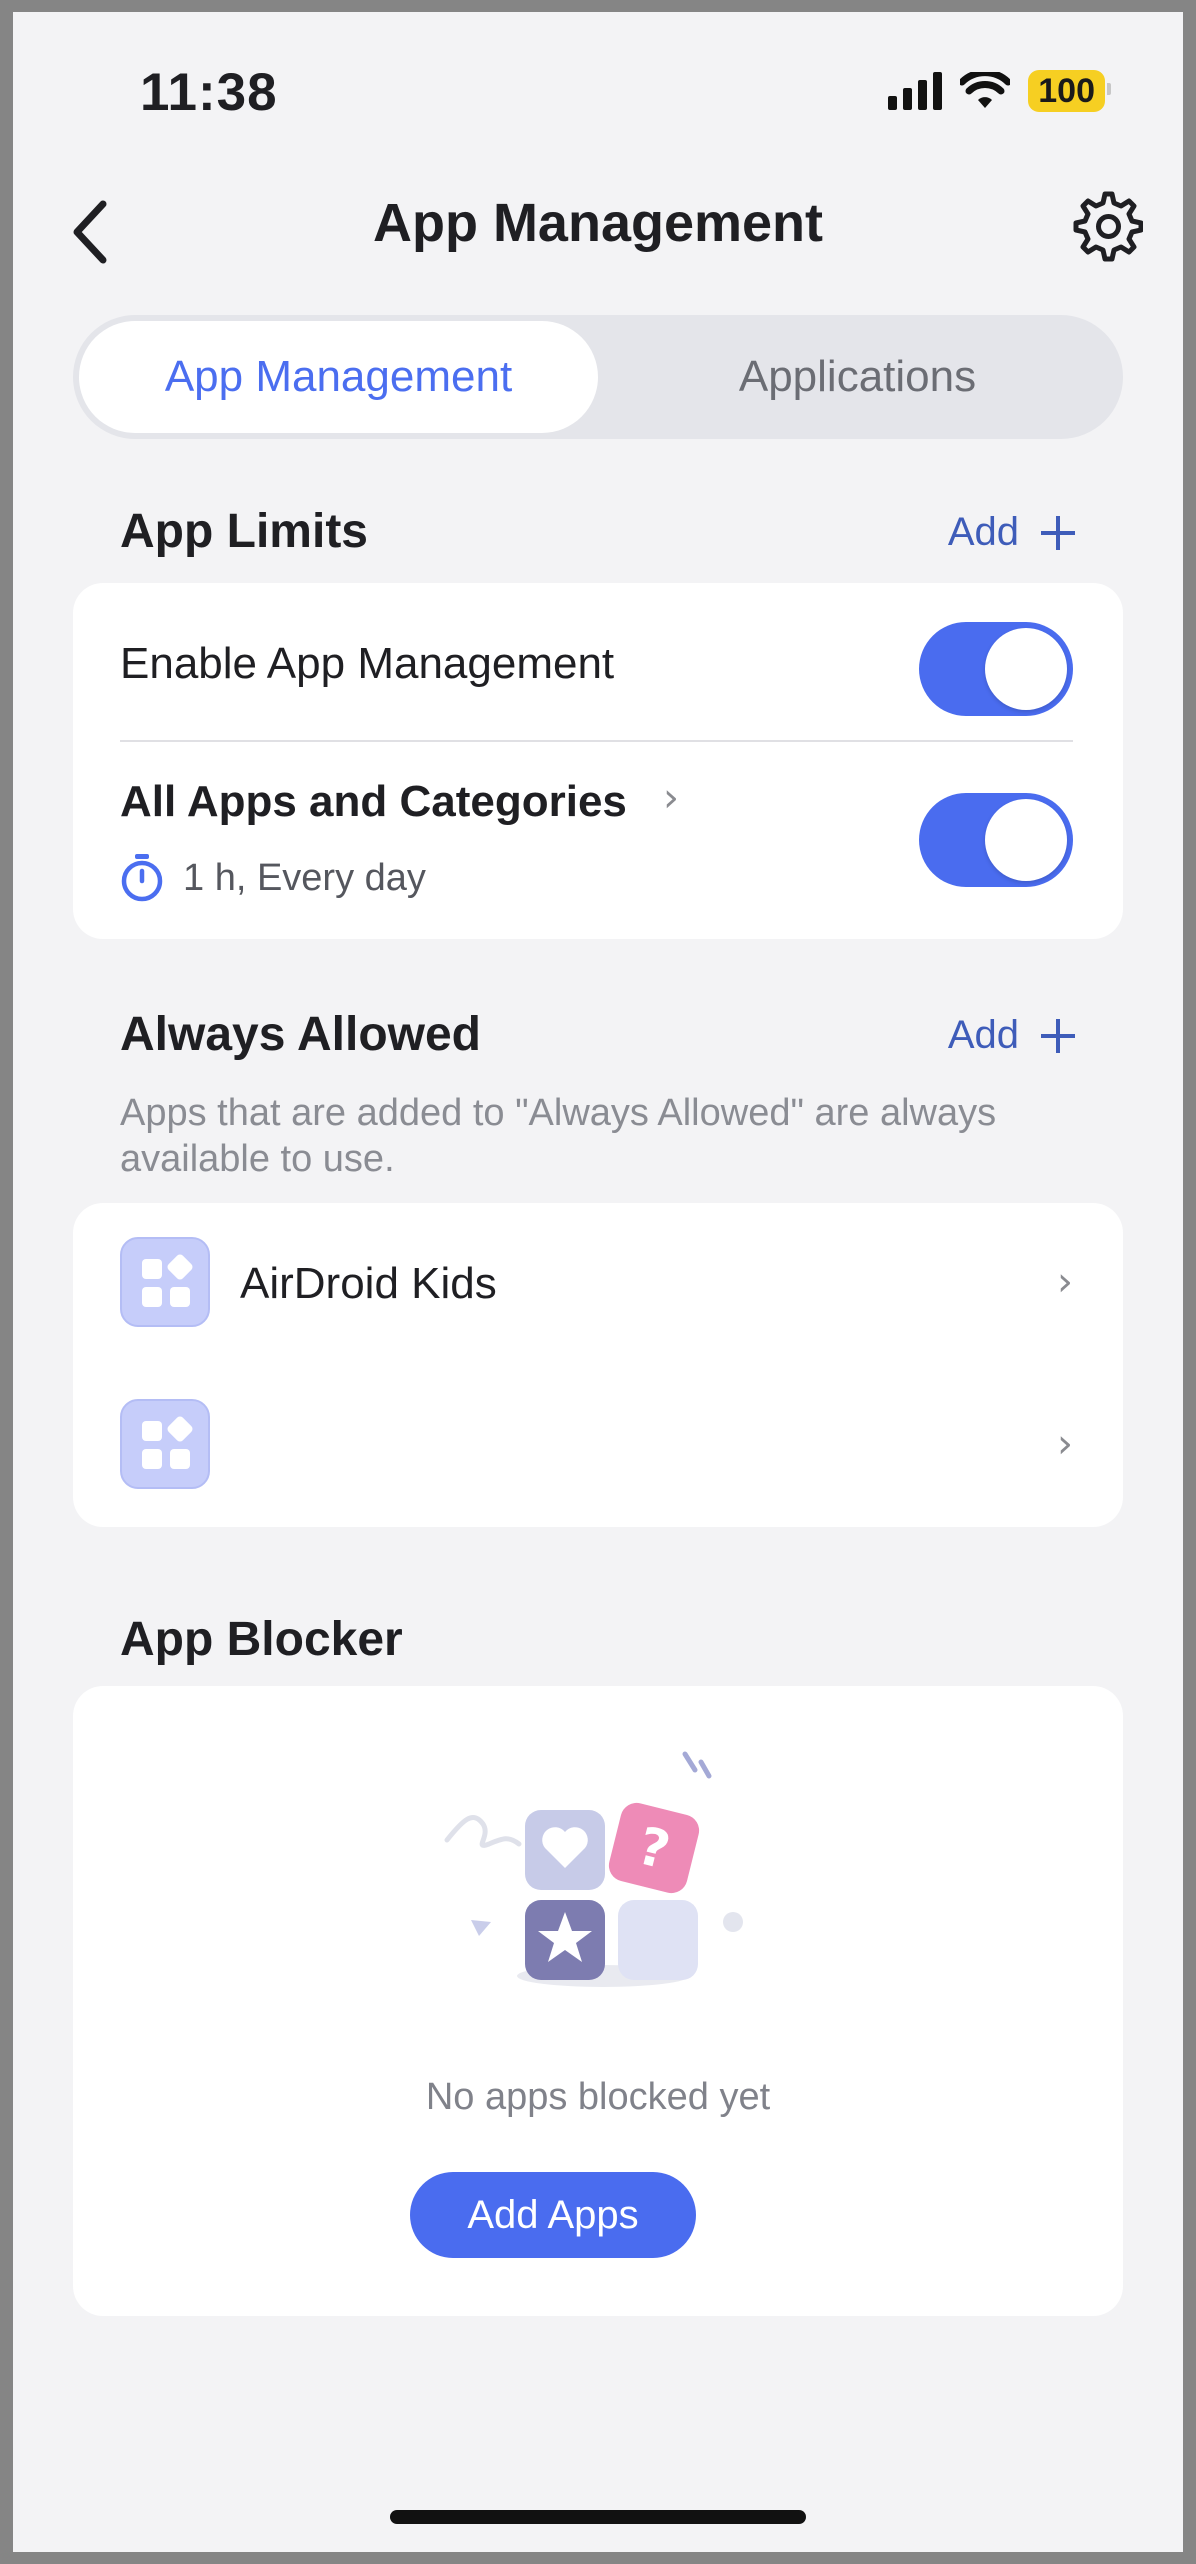 The image size is (1196, 2564). What do you see at coordinates (261, 1639) in the screenshot?
I see `app-blocker-title: App Blocker` at bounding box center [261, 1639].